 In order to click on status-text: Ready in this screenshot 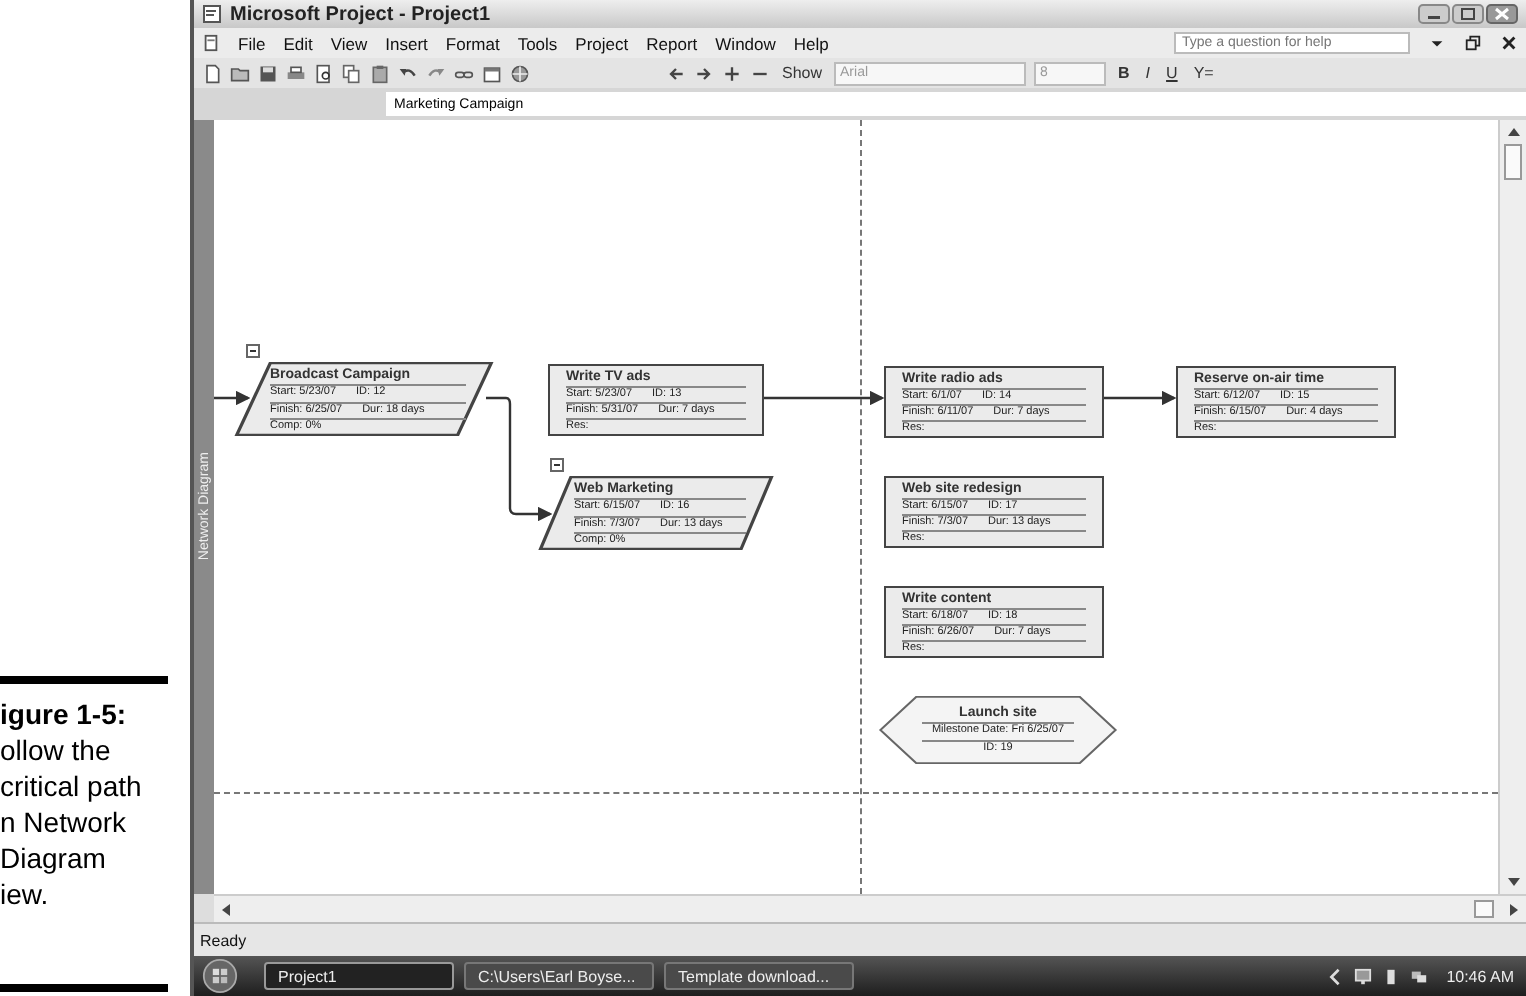, I will do `click(223, 940)`.